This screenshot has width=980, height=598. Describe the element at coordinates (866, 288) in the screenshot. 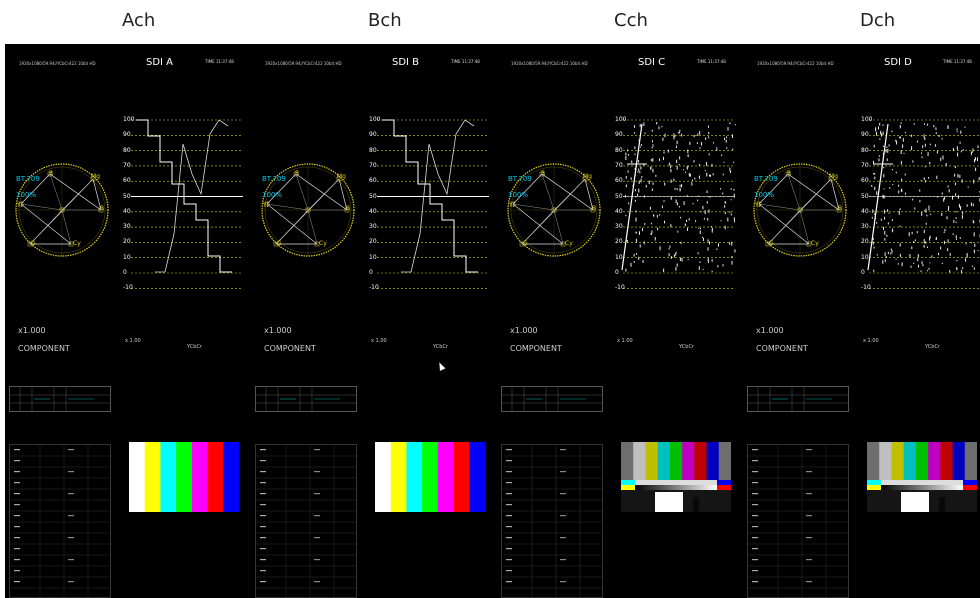

I see `waveform-tick-label: -10` at that location.